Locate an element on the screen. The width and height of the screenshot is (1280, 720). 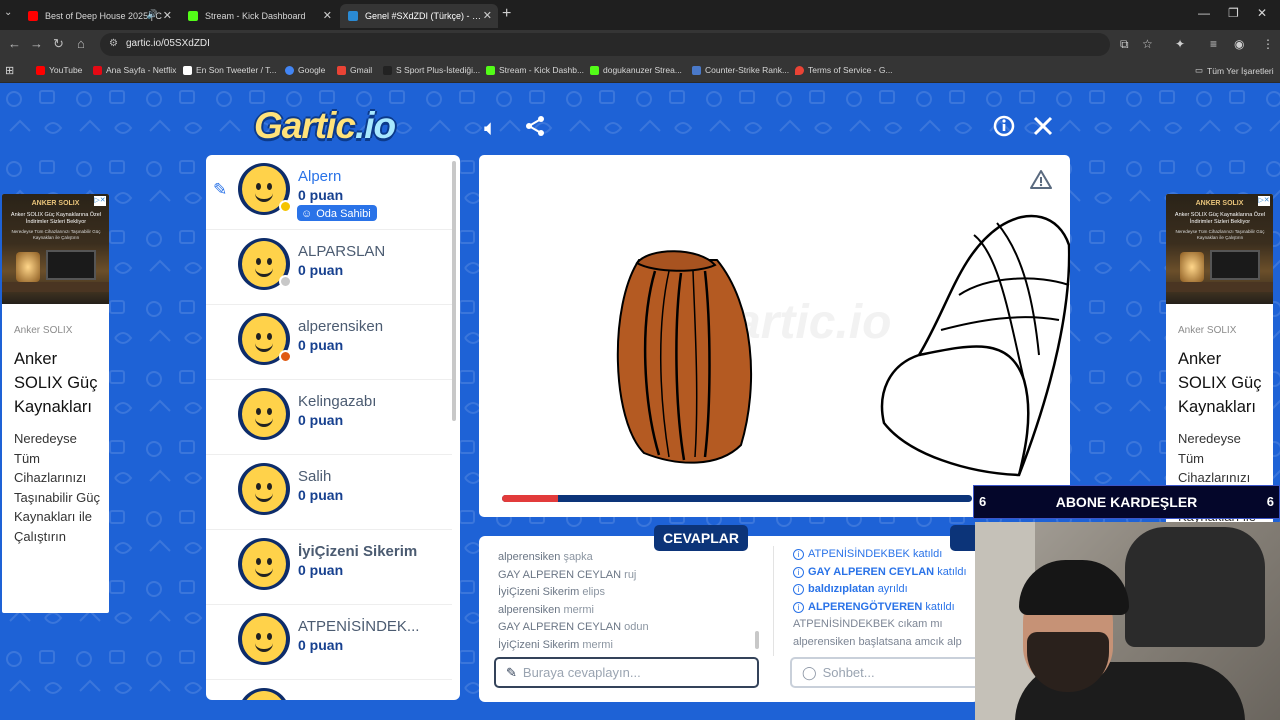
bookmark-google: Google is located at coordinates (305, 70).